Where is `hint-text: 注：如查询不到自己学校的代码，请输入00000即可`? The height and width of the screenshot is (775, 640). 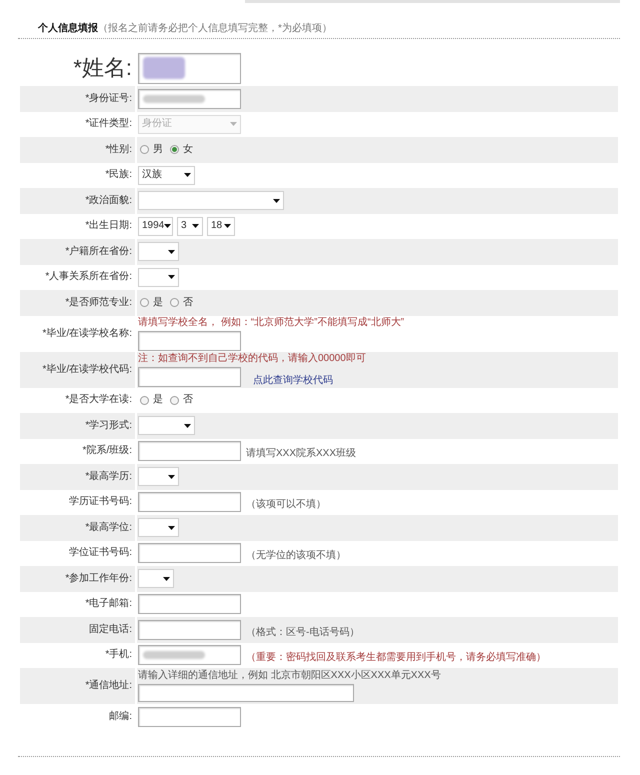
hint-text: 注：如查询不到自己学校的代码，请输入00000即可 is located at coordinates (252, 358).